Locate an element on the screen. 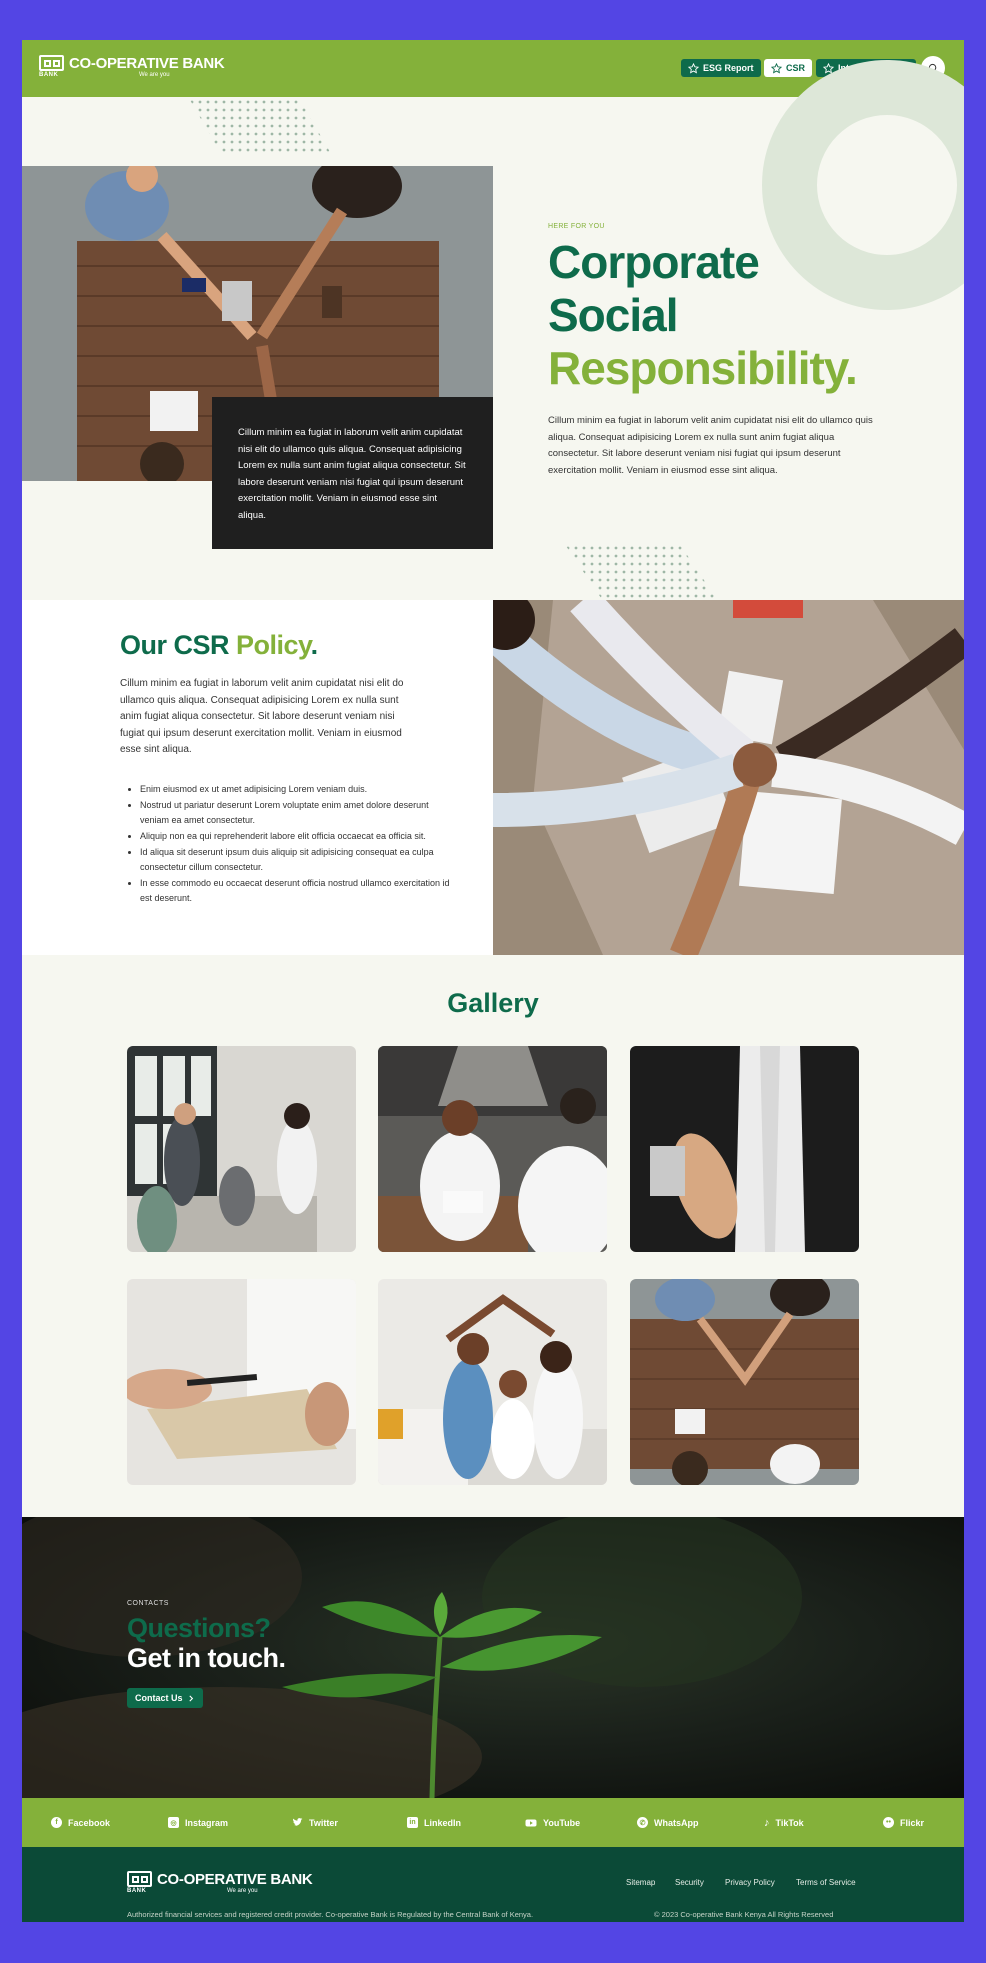 The width and height of the screenshot is (986, 1963). social-instagram-link: ◎ Instagram is located at coordinates (198, 1822).